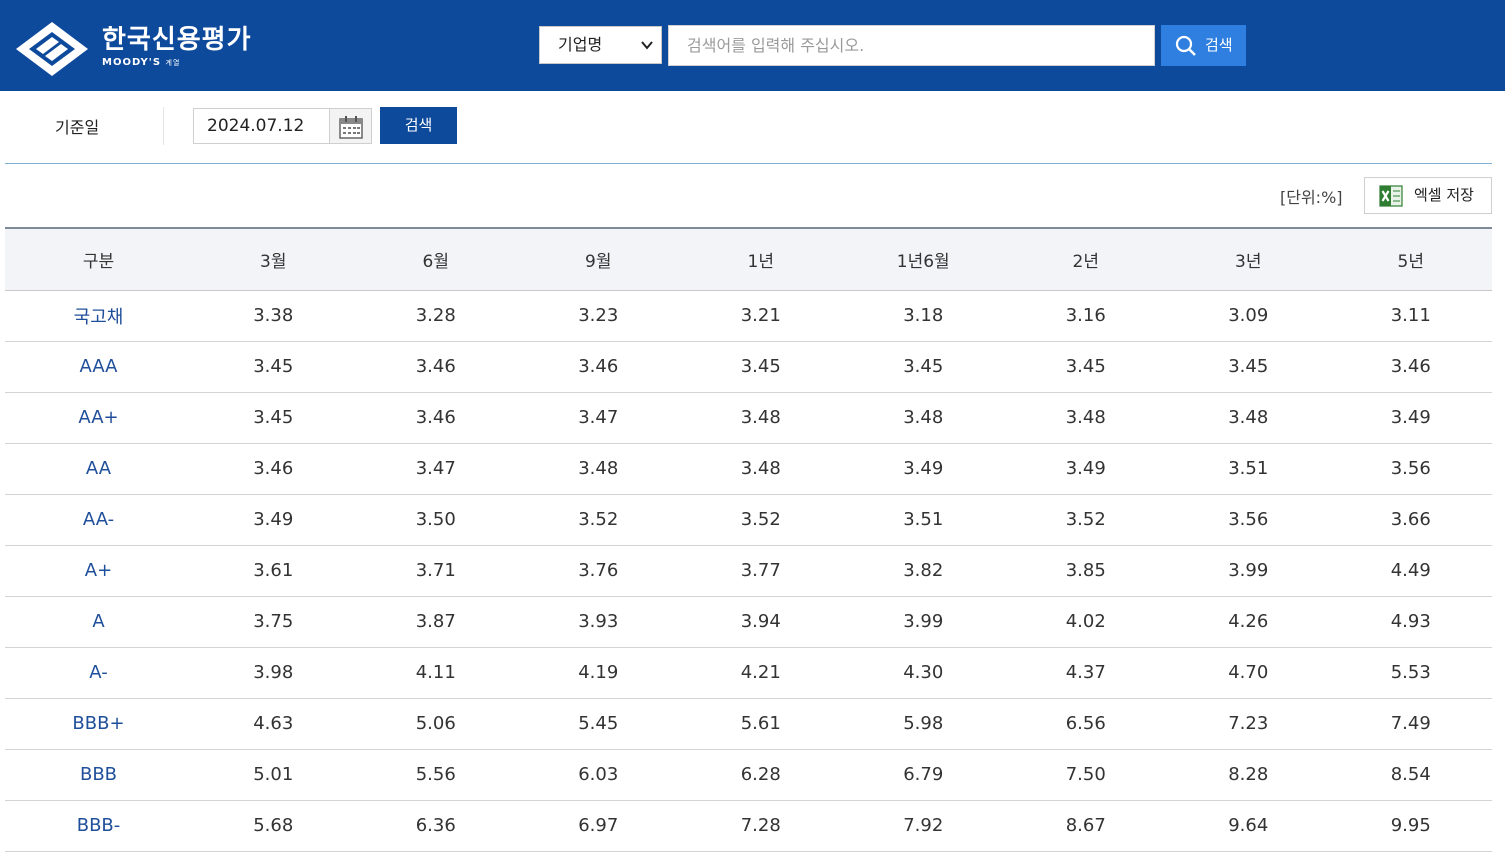 Image resolution: width=1505 pixels, height=852 pixels. I want to click on rate-cell: 4.49, so click(1410, 571).